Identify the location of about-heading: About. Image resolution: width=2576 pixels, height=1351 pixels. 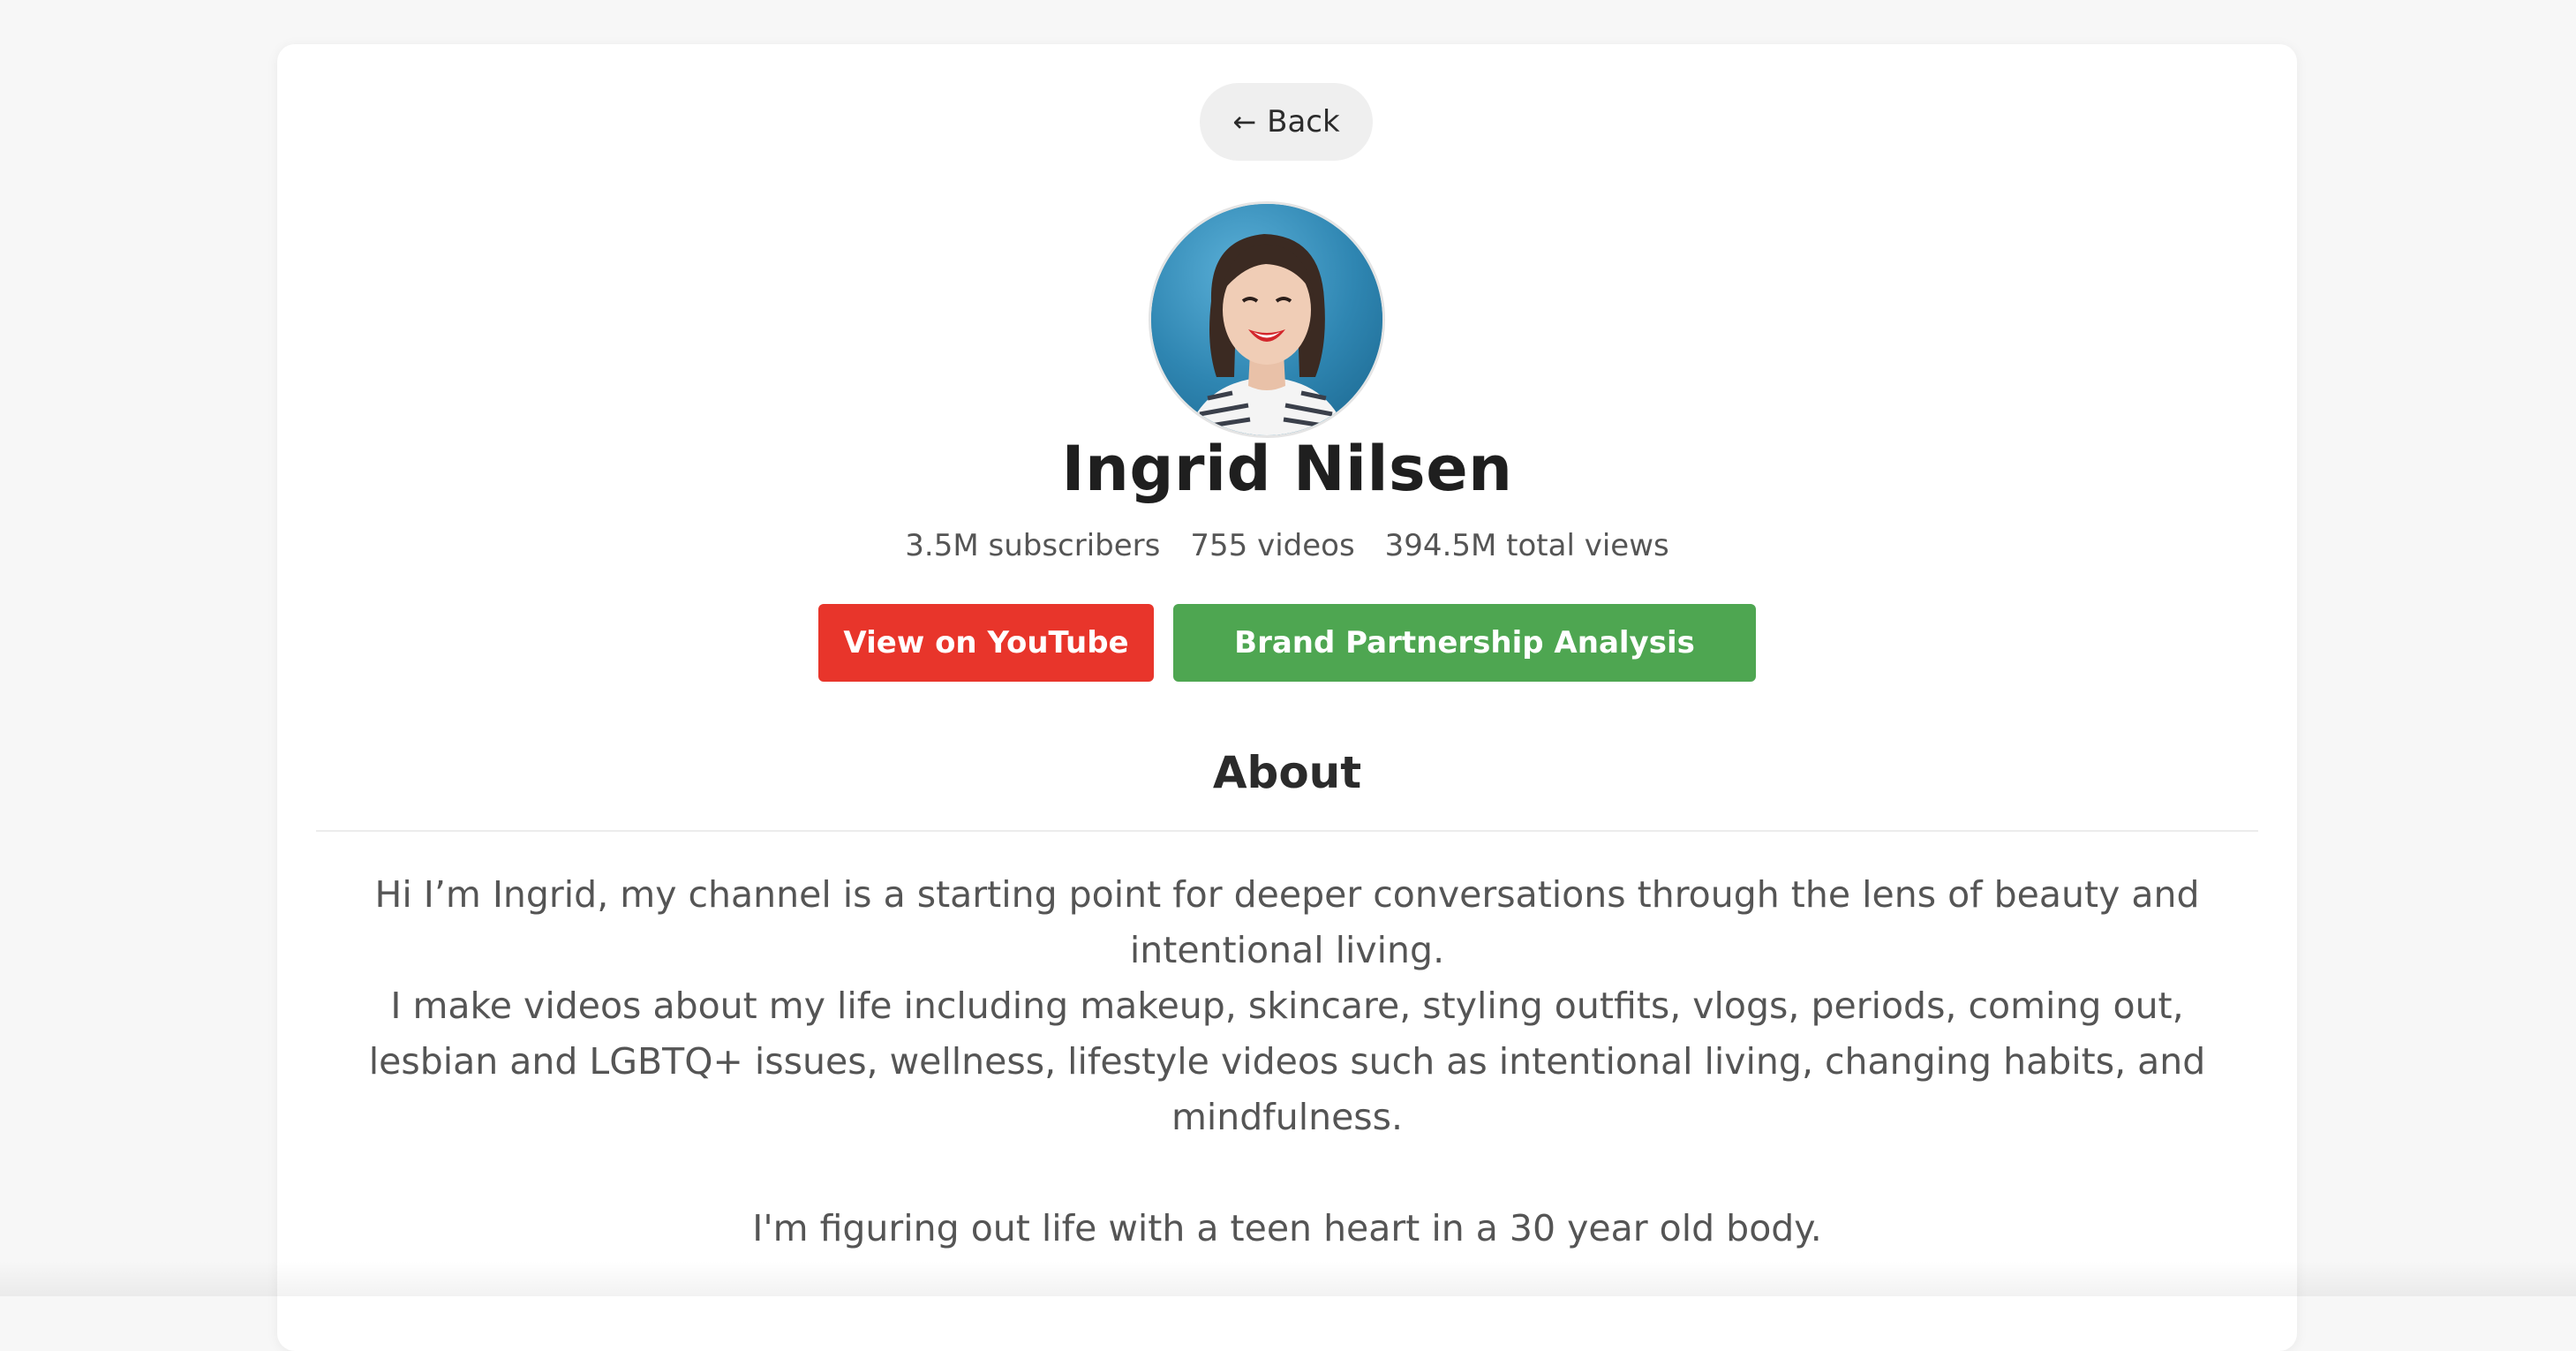
(1287, 772).